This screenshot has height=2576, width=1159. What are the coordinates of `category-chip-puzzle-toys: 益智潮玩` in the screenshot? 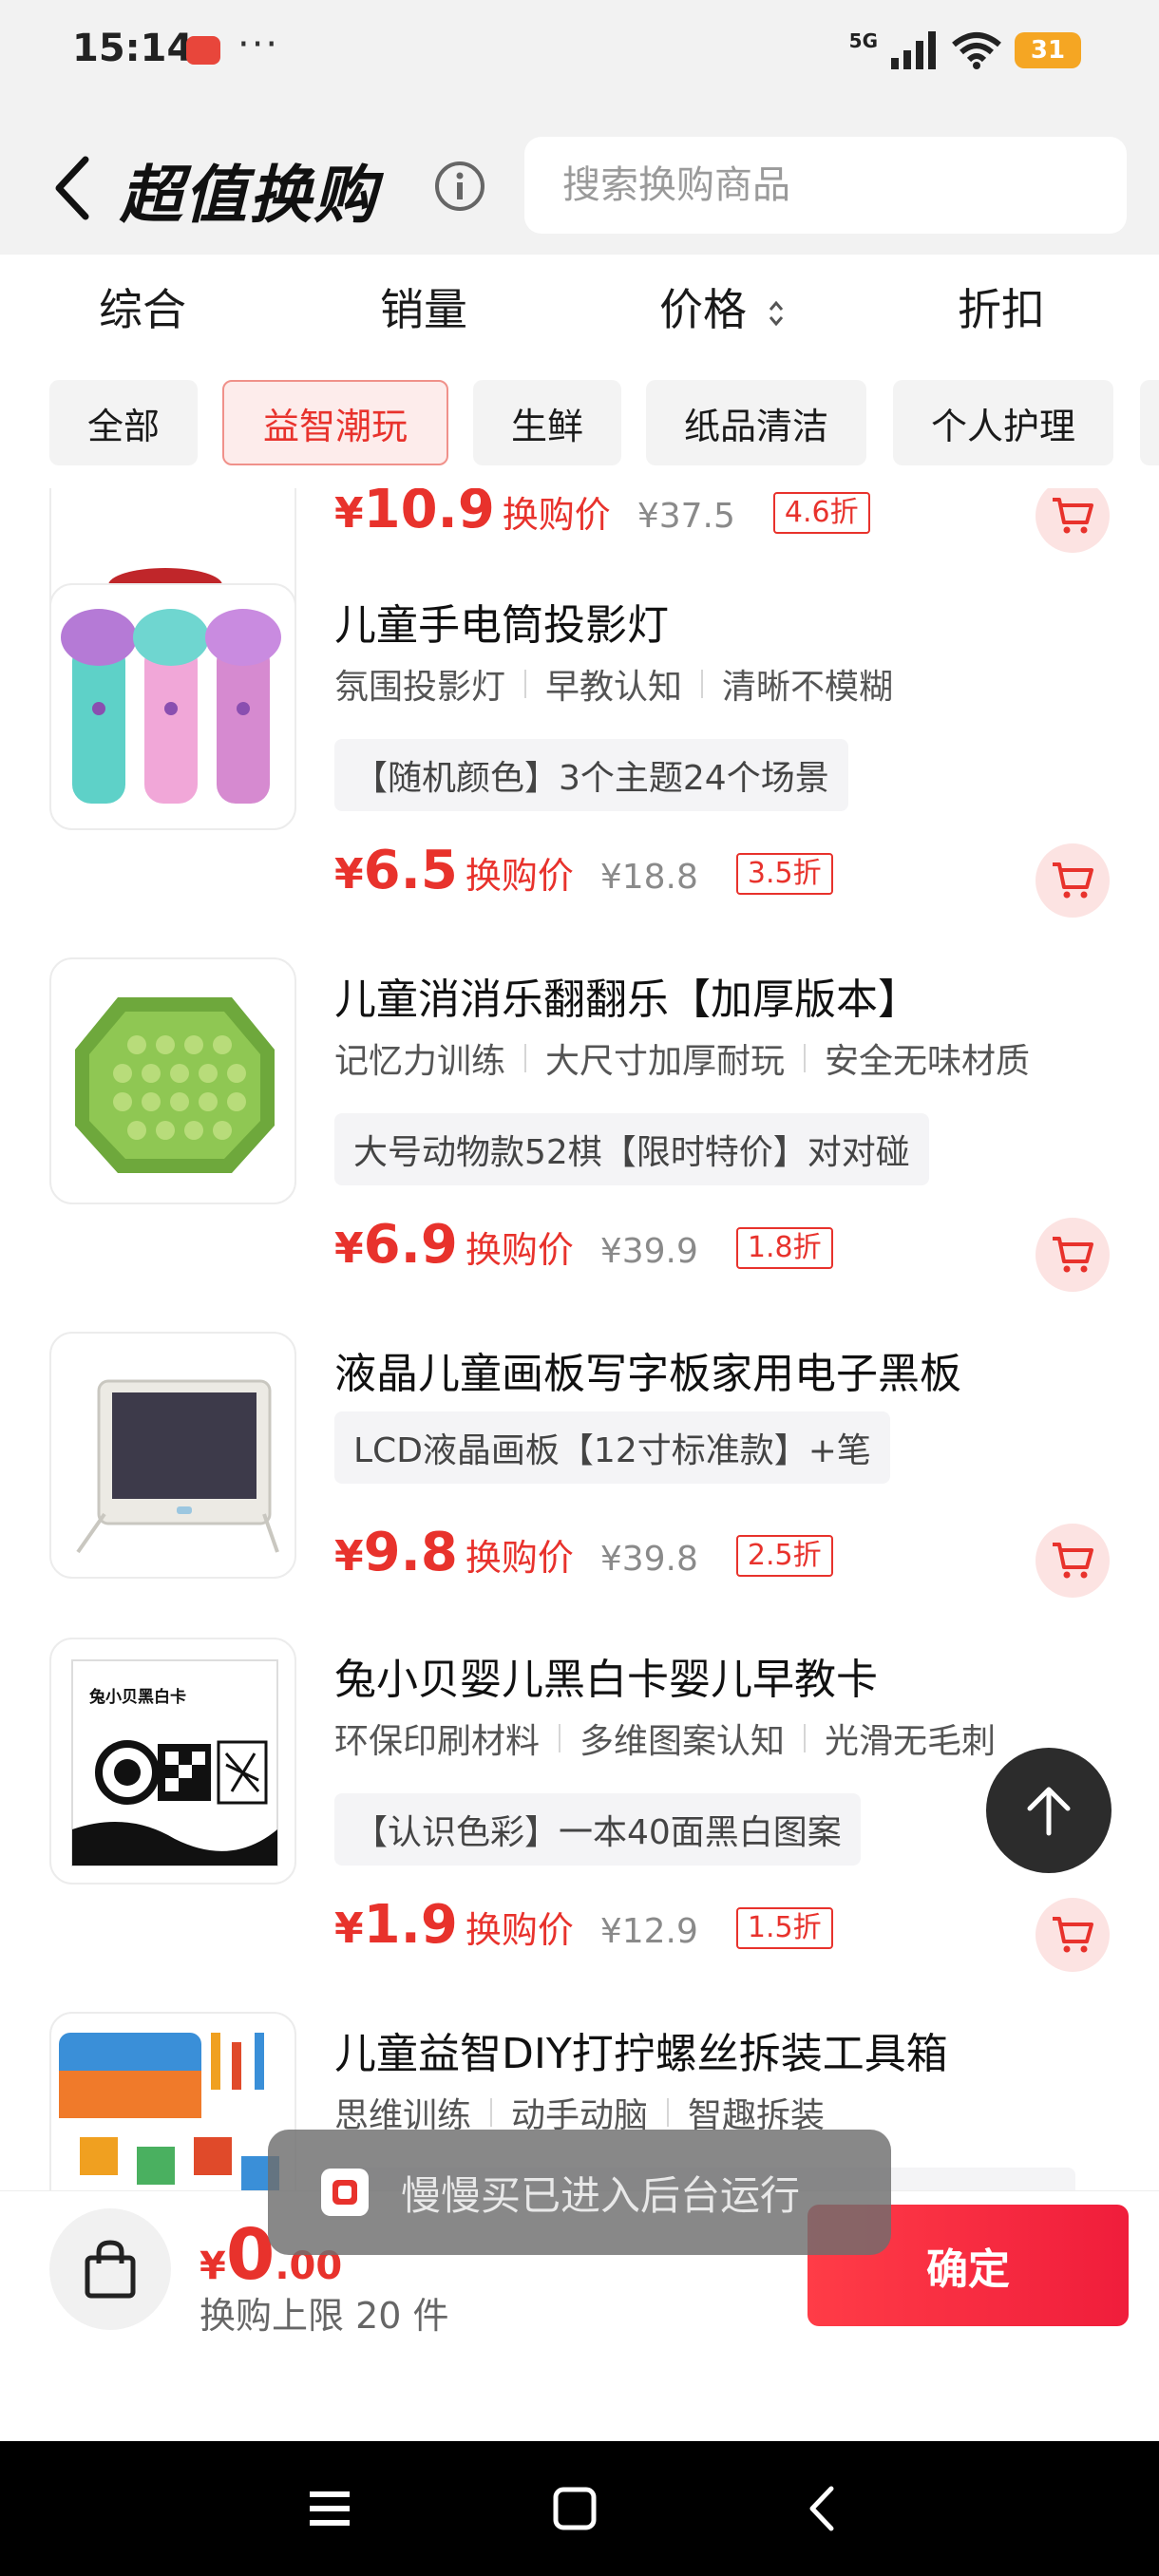 It's located at (335, 422).